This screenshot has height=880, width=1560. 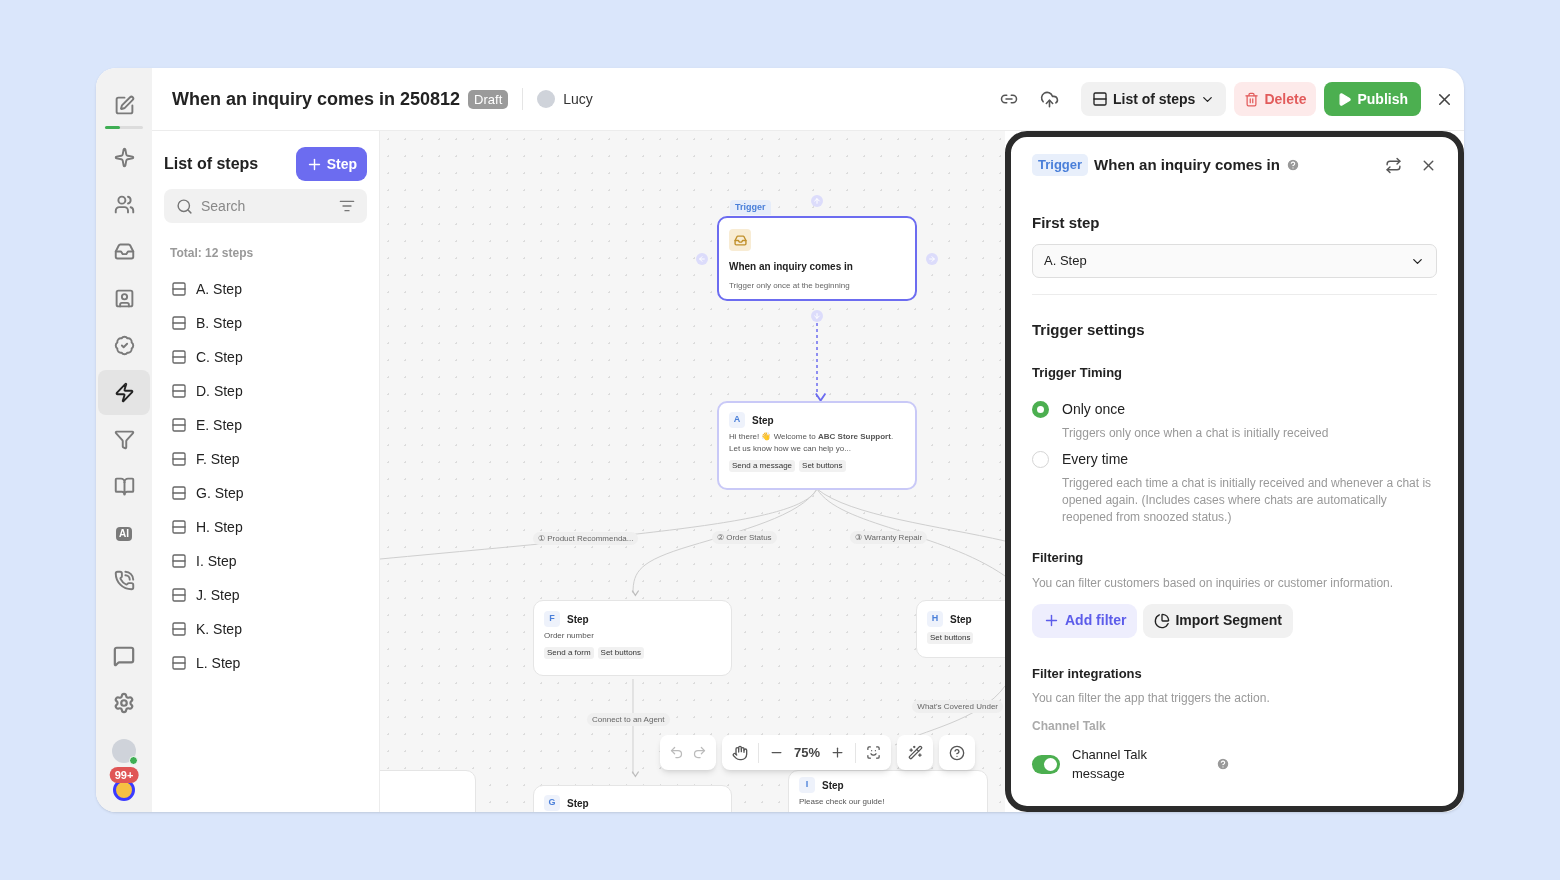 What do you see at coordinates (124, 439) in the screenshot?
I see `funnel-icon` at bounding box center [124, 439].